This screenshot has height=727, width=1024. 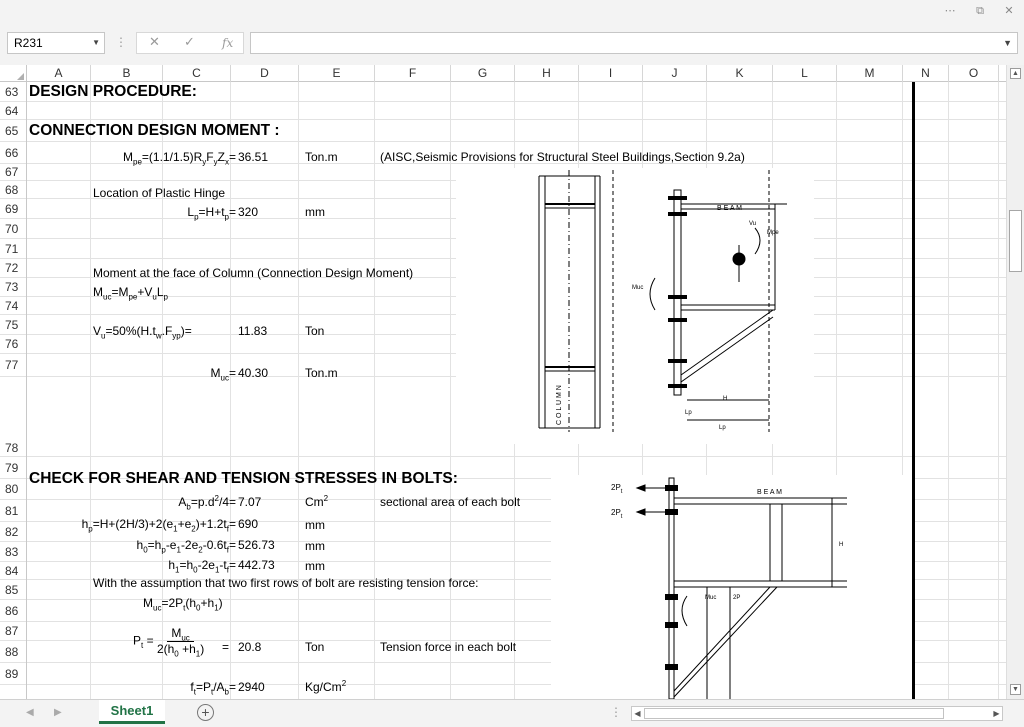 I want to click on row-header-82: 82, so click(x=13, y=532).